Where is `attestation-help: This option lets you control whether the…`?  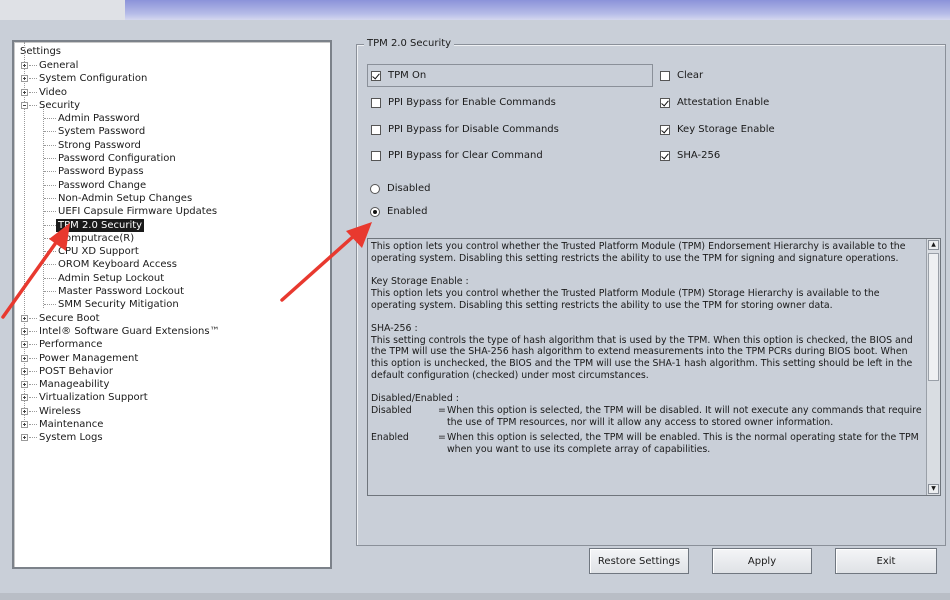 attestation-help: This option lets you control whether the… is located at coordinates (638, 252).